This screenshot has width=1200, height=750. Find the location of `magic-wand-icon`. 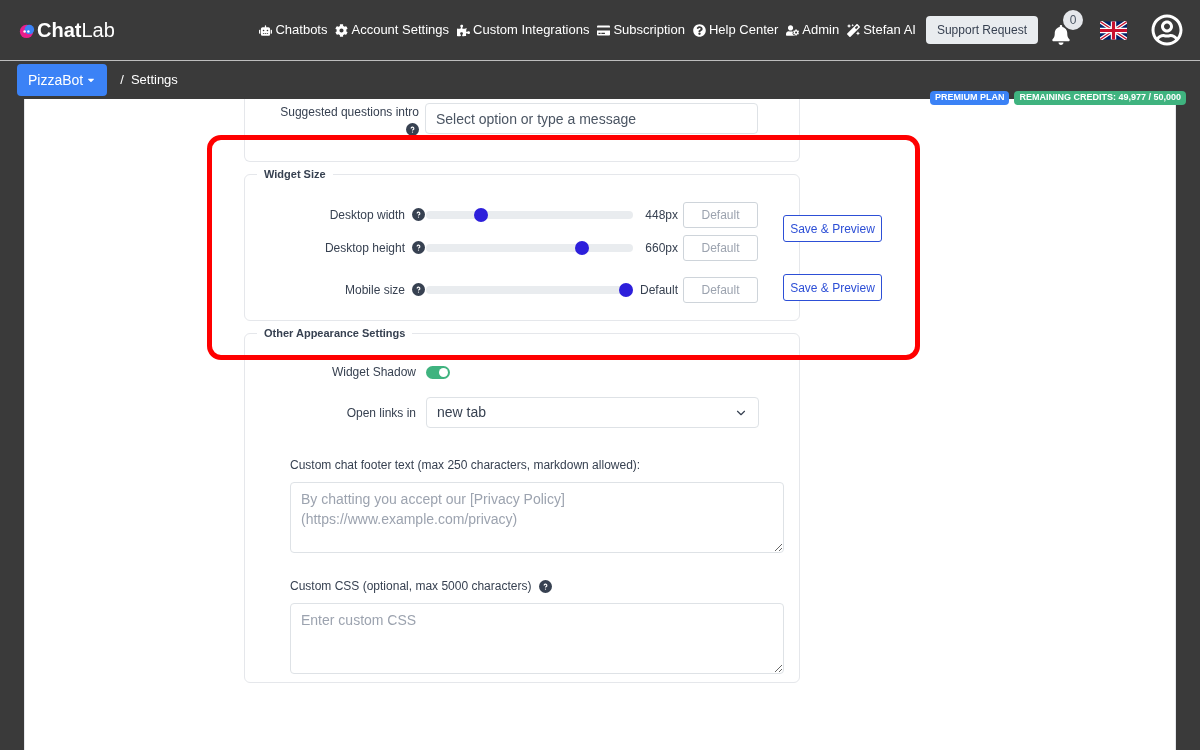

magic-wand-icon is located at coordinates (854, 30).